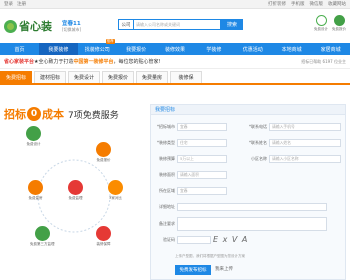 The image size is (350, 280). I want to click on tab-guarantee: 装修保, so click(186, 77).